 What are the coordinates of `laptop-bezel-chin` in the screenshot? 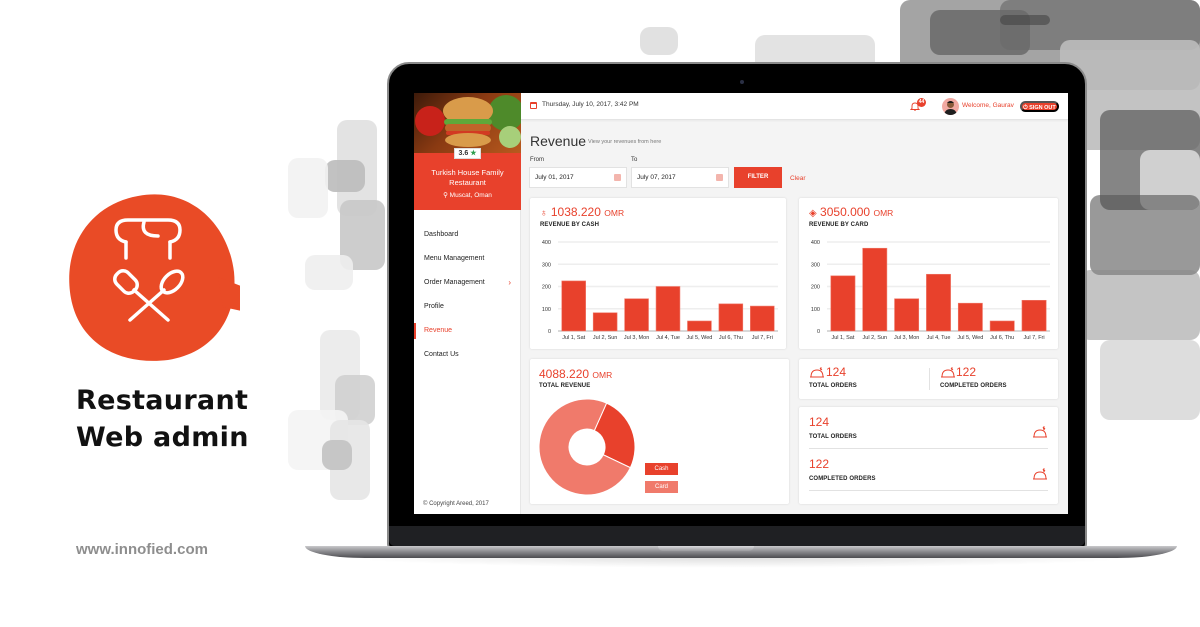 It's located at (737, 536).